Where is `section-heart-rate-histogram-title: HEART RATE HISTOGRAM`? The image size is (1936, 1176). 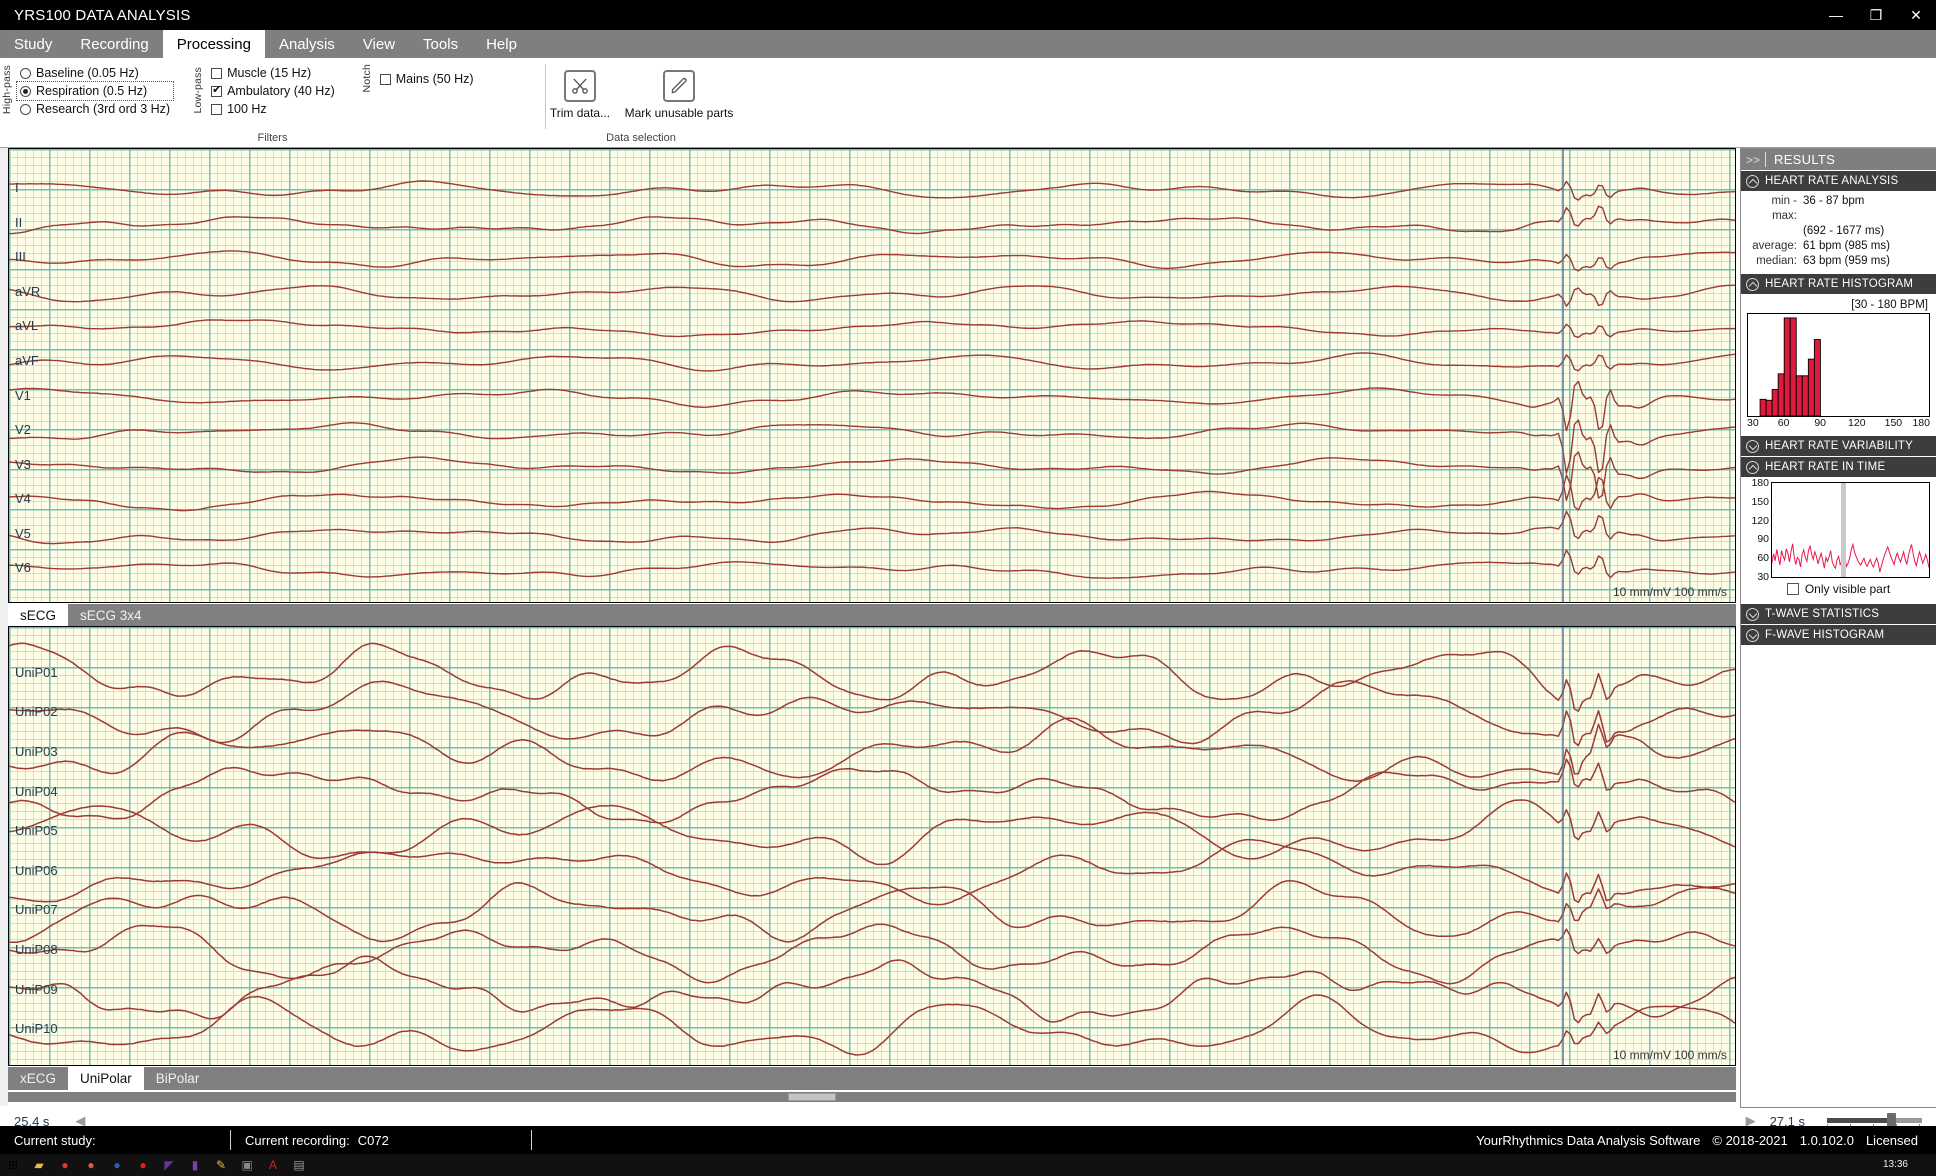
section-heart-rate-histogram-title: HEART RATE HISTOGRAM is located at coordinates (1839, 284).